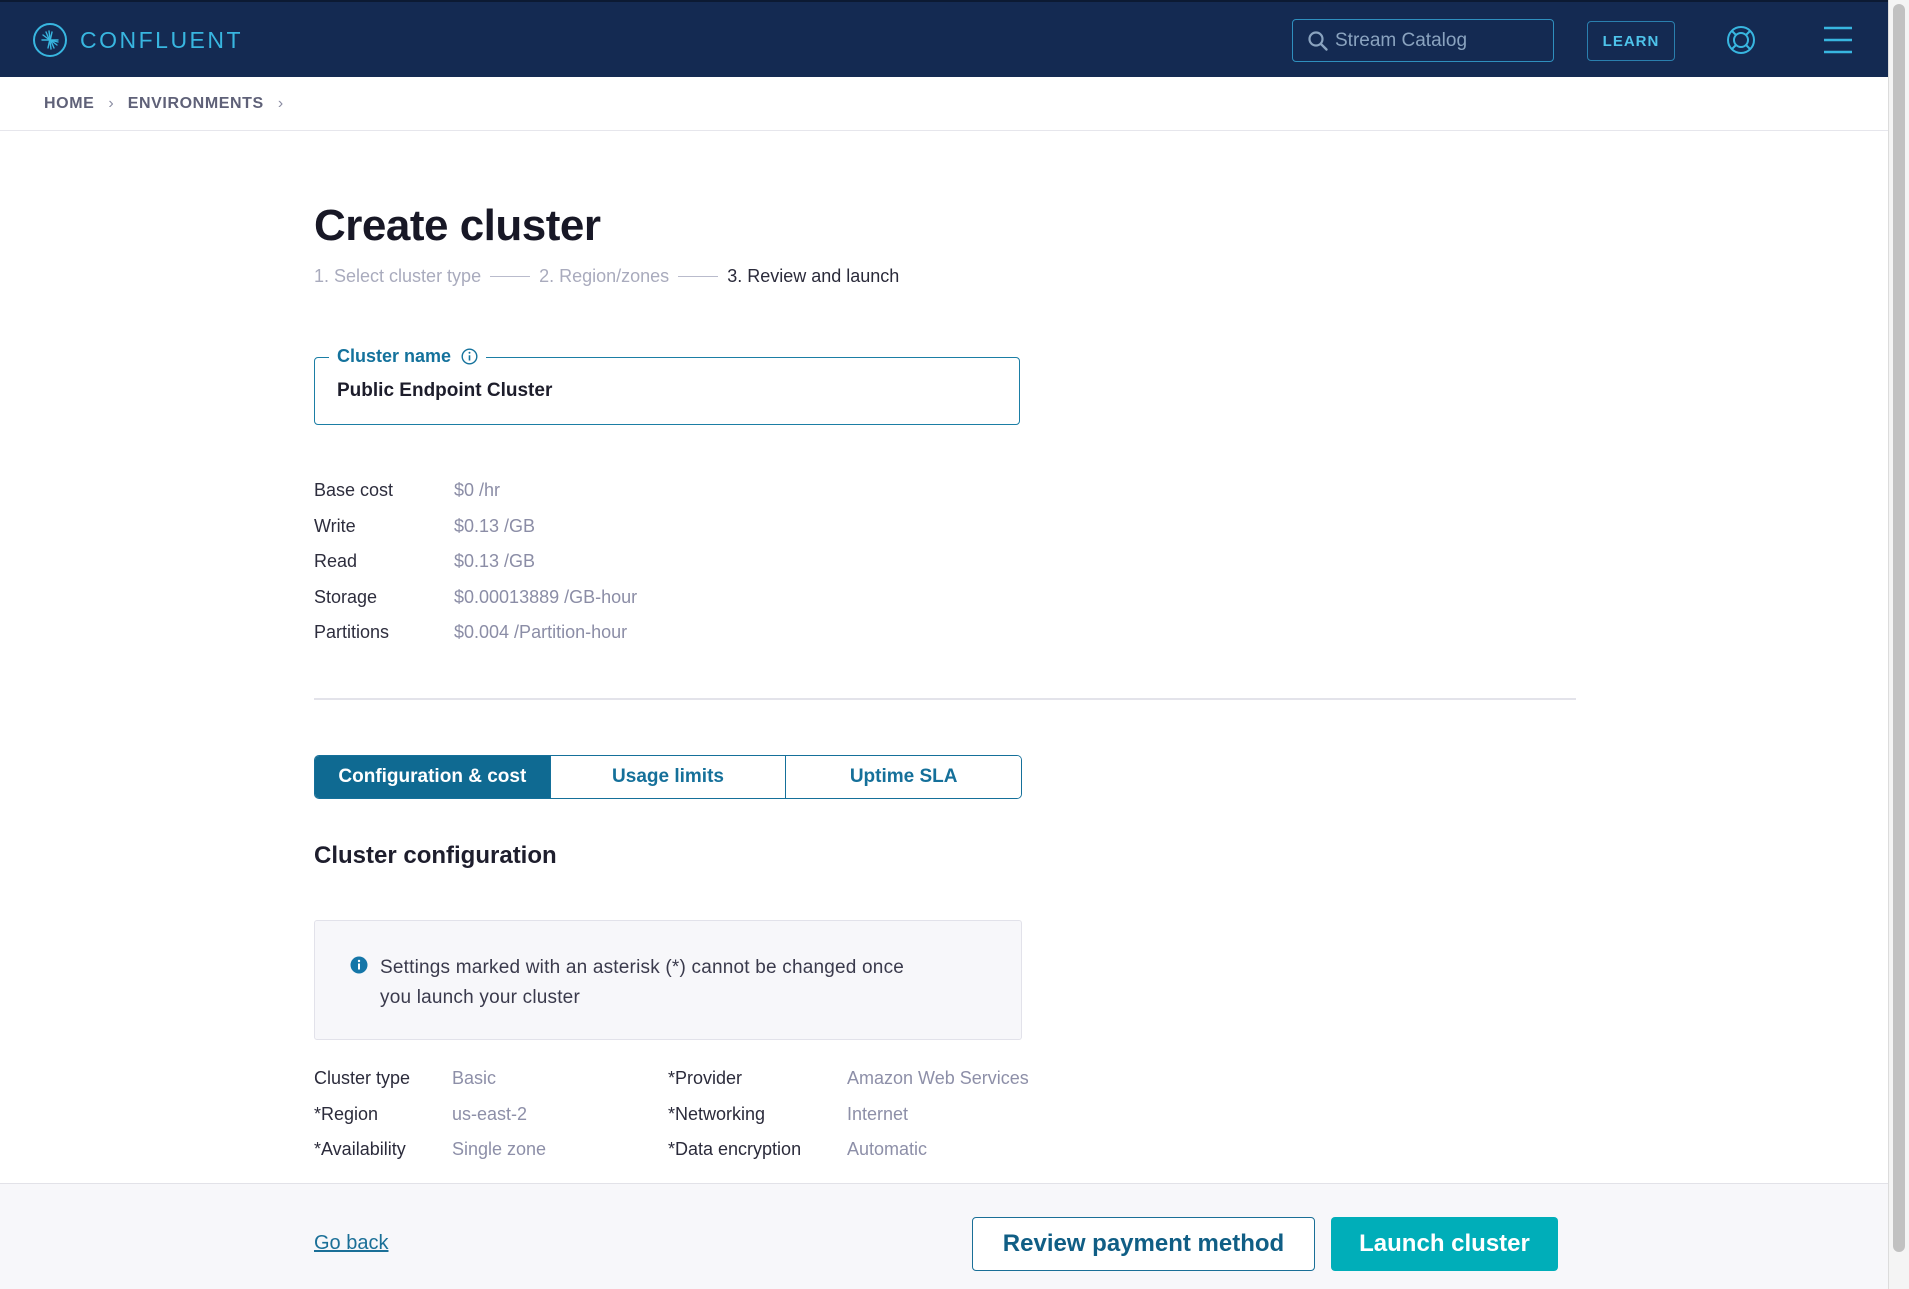 Image resolution: width=1909 pixels, height=1289 pixels. I want to click on cluster-name-input, so click(662, 391).